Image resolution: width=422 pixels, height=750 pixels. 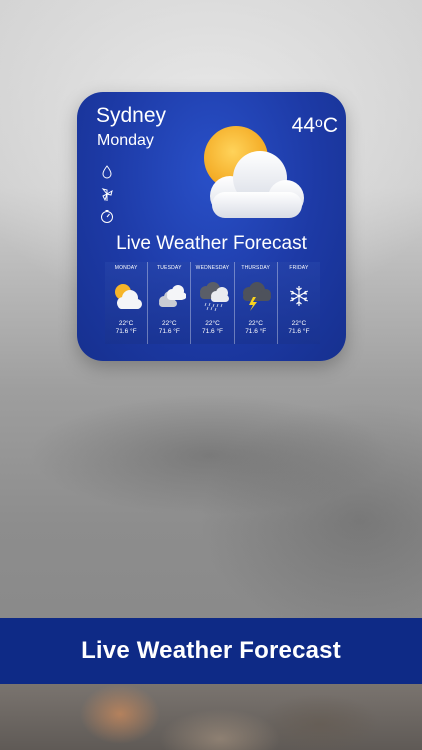 I want to click on background-photo-strip, so click(x=211, y=717).